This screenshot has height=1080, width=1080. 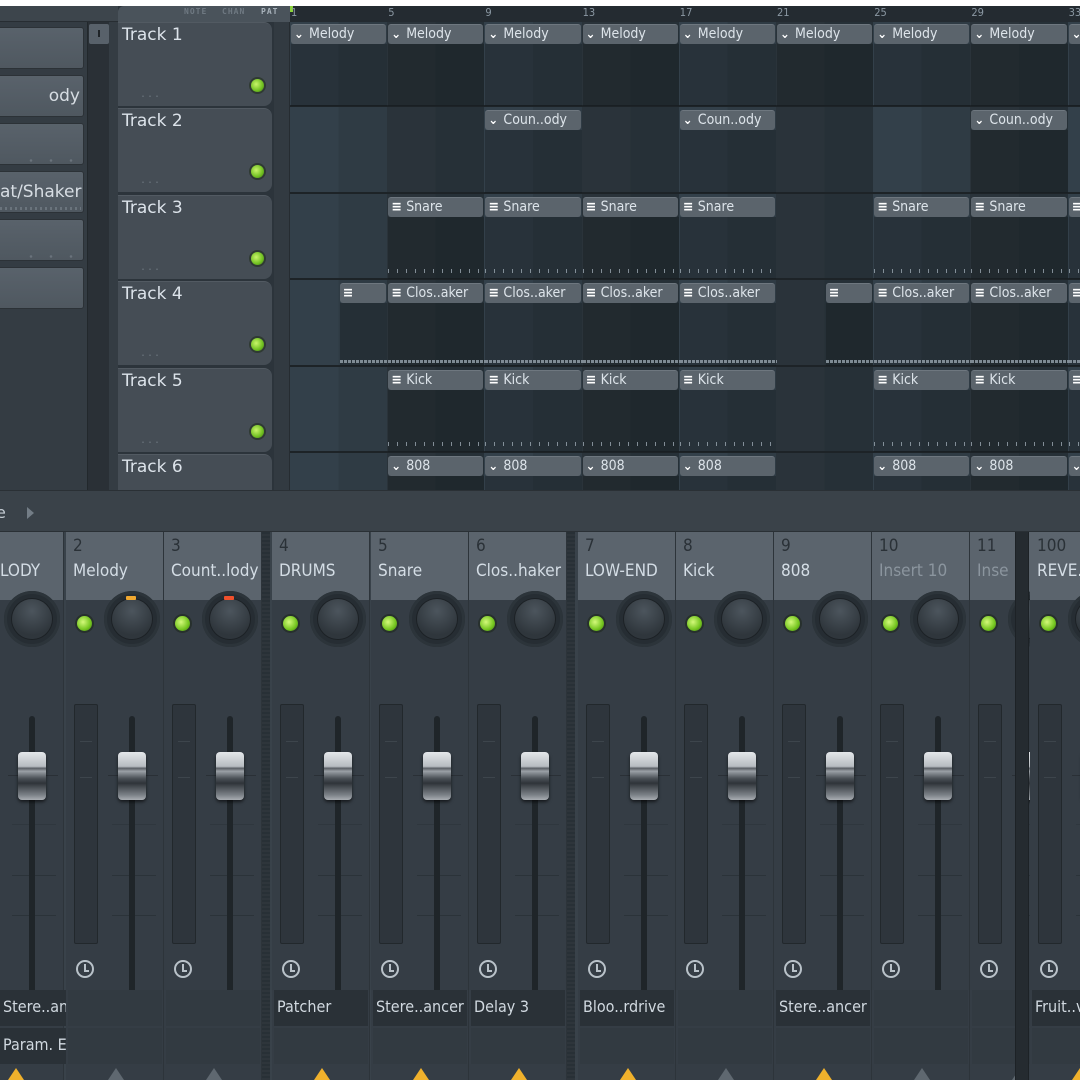 What do you see at coordinates (42, 192) in the screenshot?
I see `channel-button: at/Shaker` at bounding box center [42, 192].